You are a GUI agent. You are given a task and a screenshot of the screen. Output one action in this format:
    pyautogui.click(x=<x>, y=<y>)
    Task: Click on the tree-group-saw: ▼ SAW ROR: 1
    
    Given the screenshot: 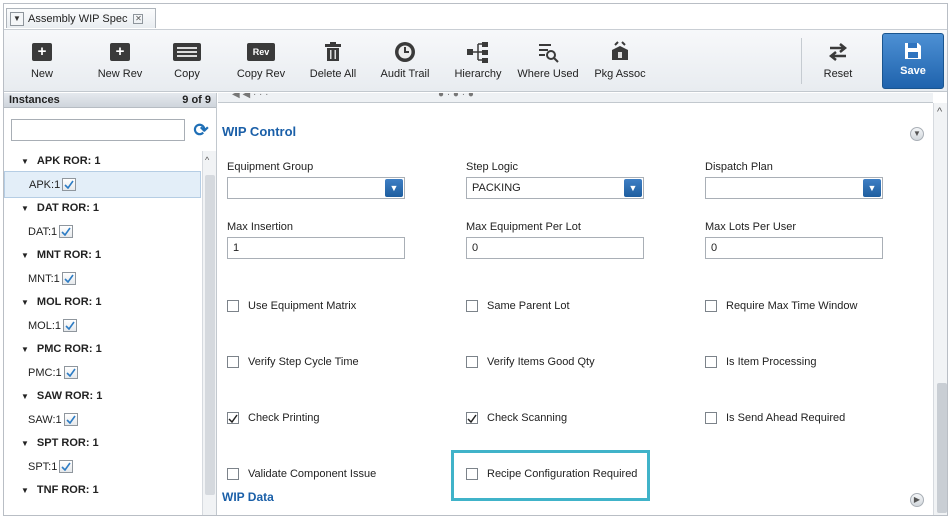 What is the action you would take?
    pyautogui.click(x=102, y=396)
    